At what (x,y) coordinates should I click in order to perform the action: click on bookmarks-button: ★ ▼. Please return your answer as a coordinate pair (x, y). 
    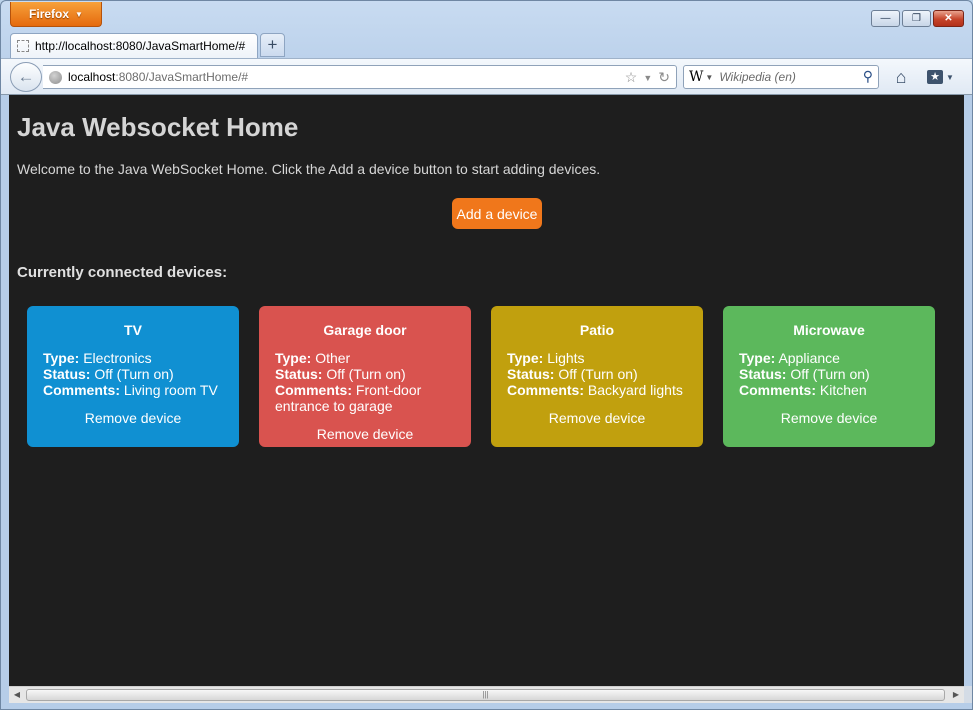
    Looking at the image, I should click on (943, 77).